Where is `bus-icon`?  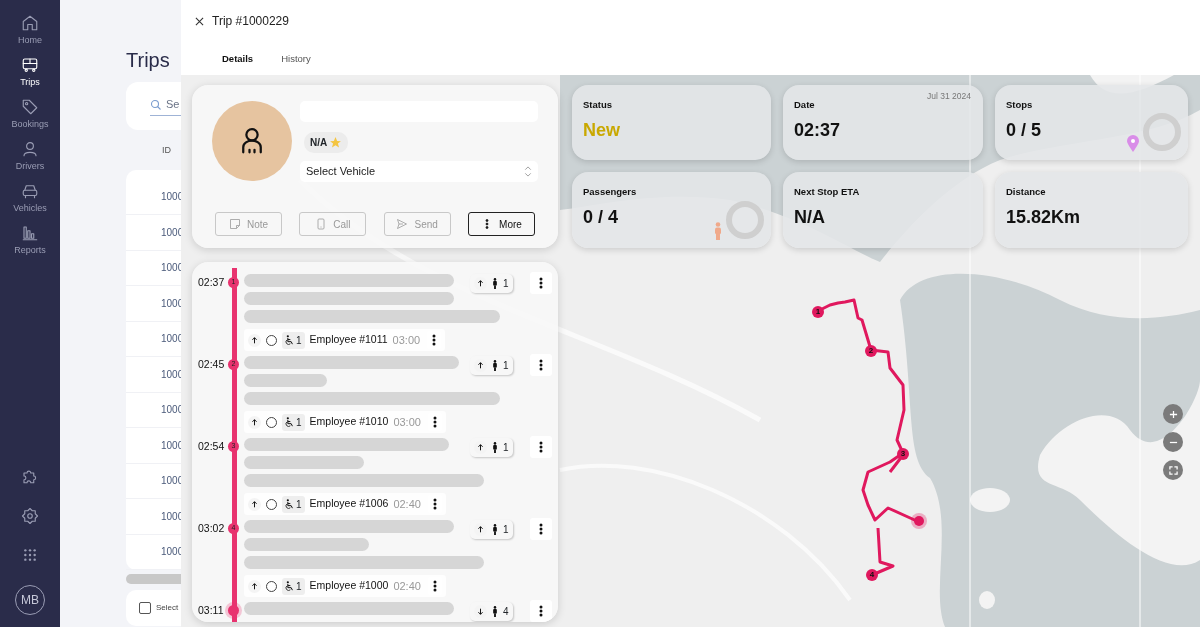 bus-icon is located at coordinates (30, 65).